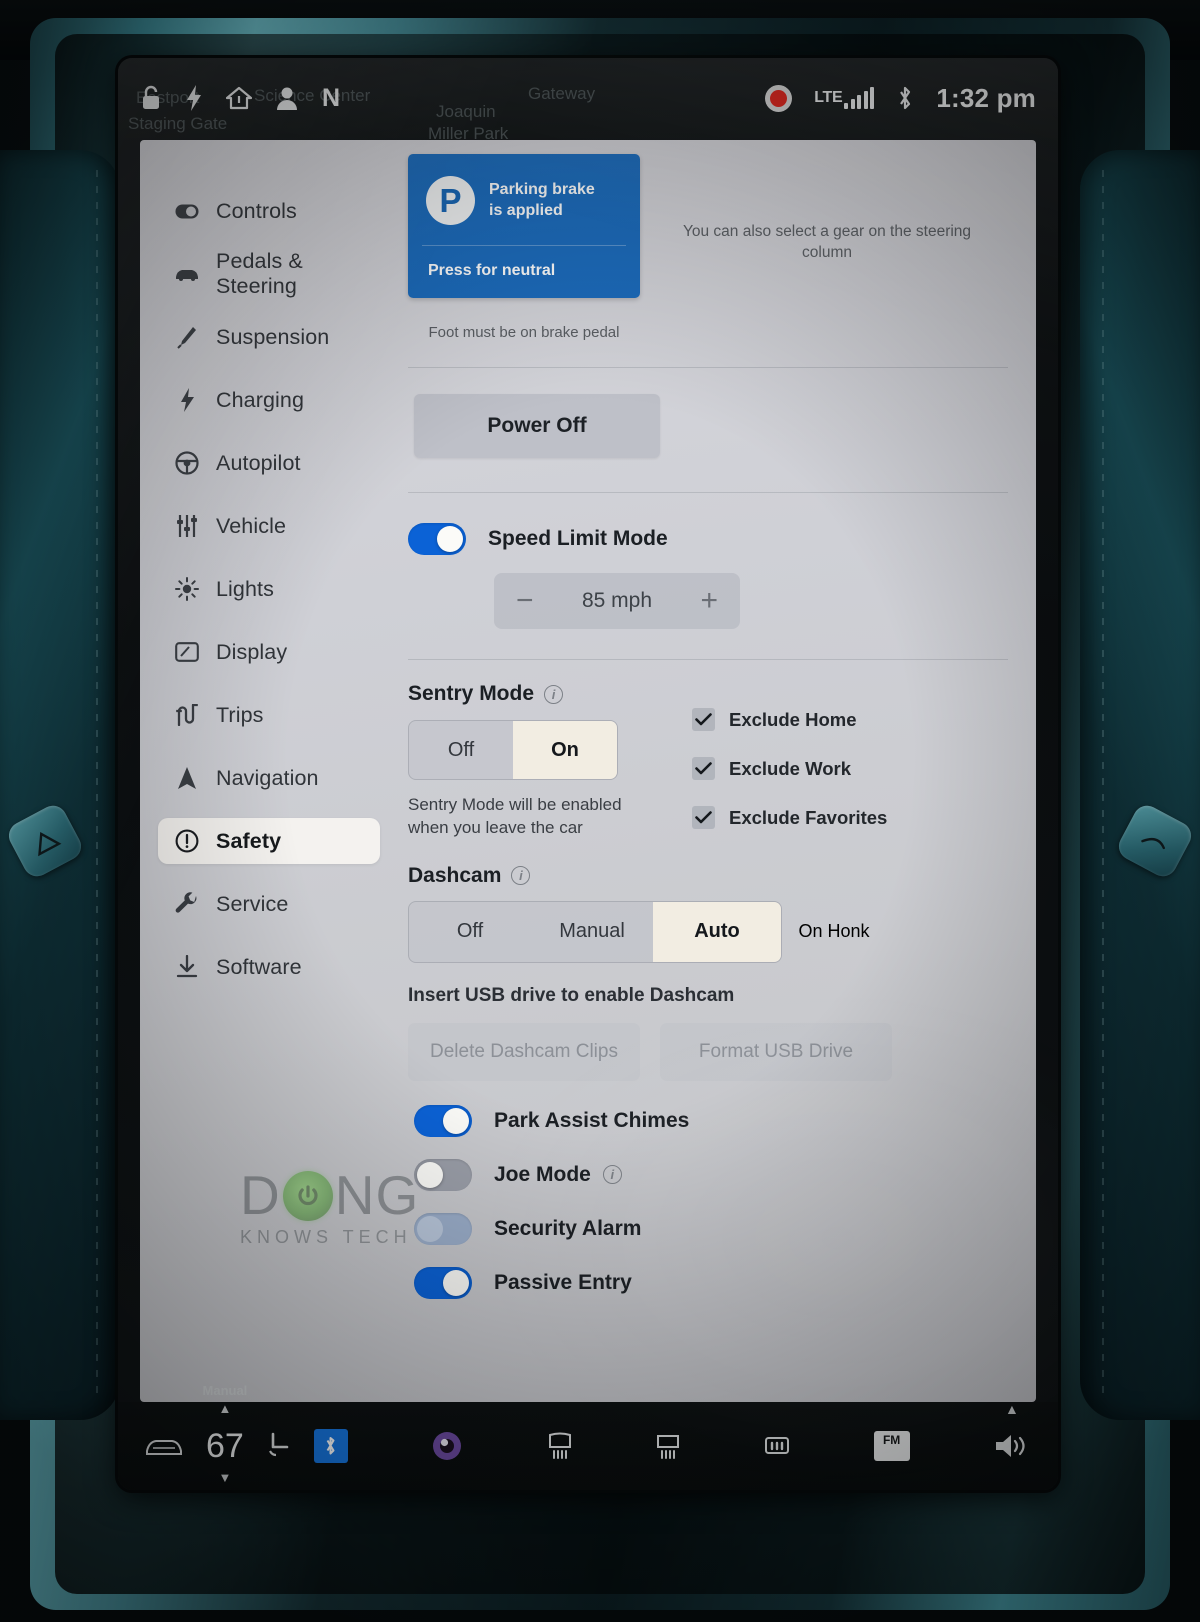 Image resolution: width=1200 pixels, height=1622 pixels. What do you see at coordinates (269, 778) in the screenshot?
I see `sidebar-item-navigation: Navigation` at bounding box center [269, 778].